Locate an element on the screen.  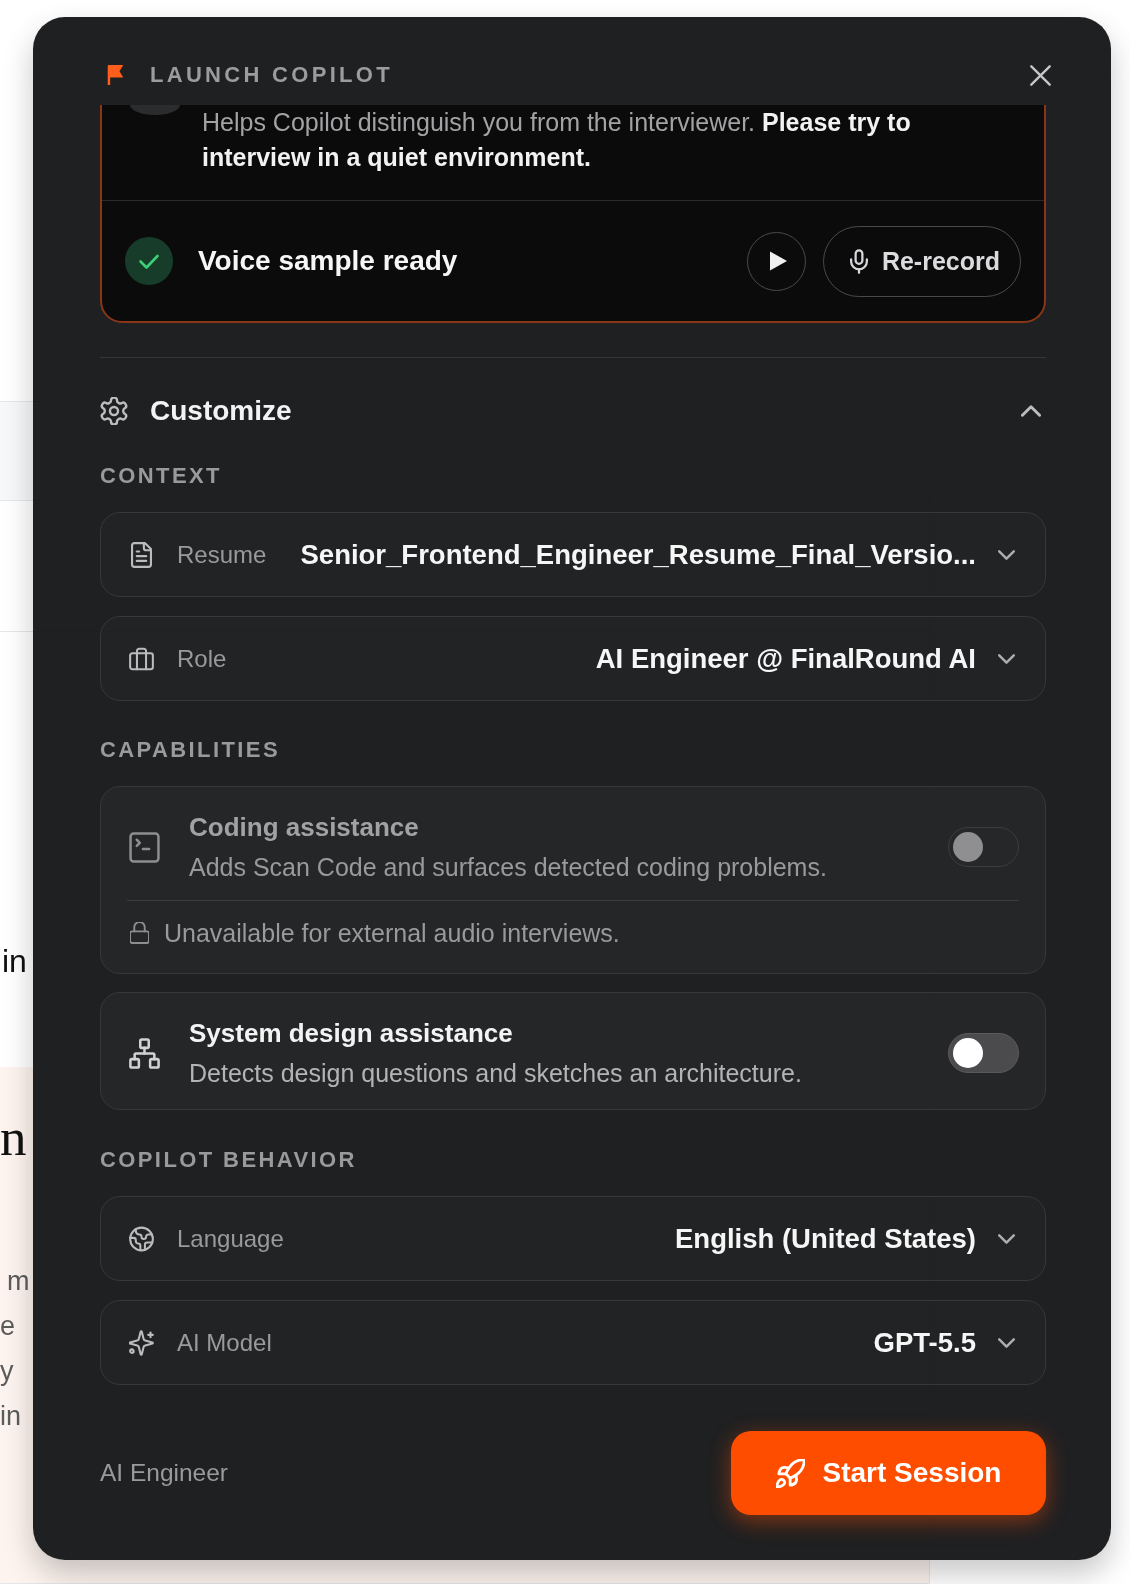
select-value: GPT-5.5 is located at coordinates (924, 1342).